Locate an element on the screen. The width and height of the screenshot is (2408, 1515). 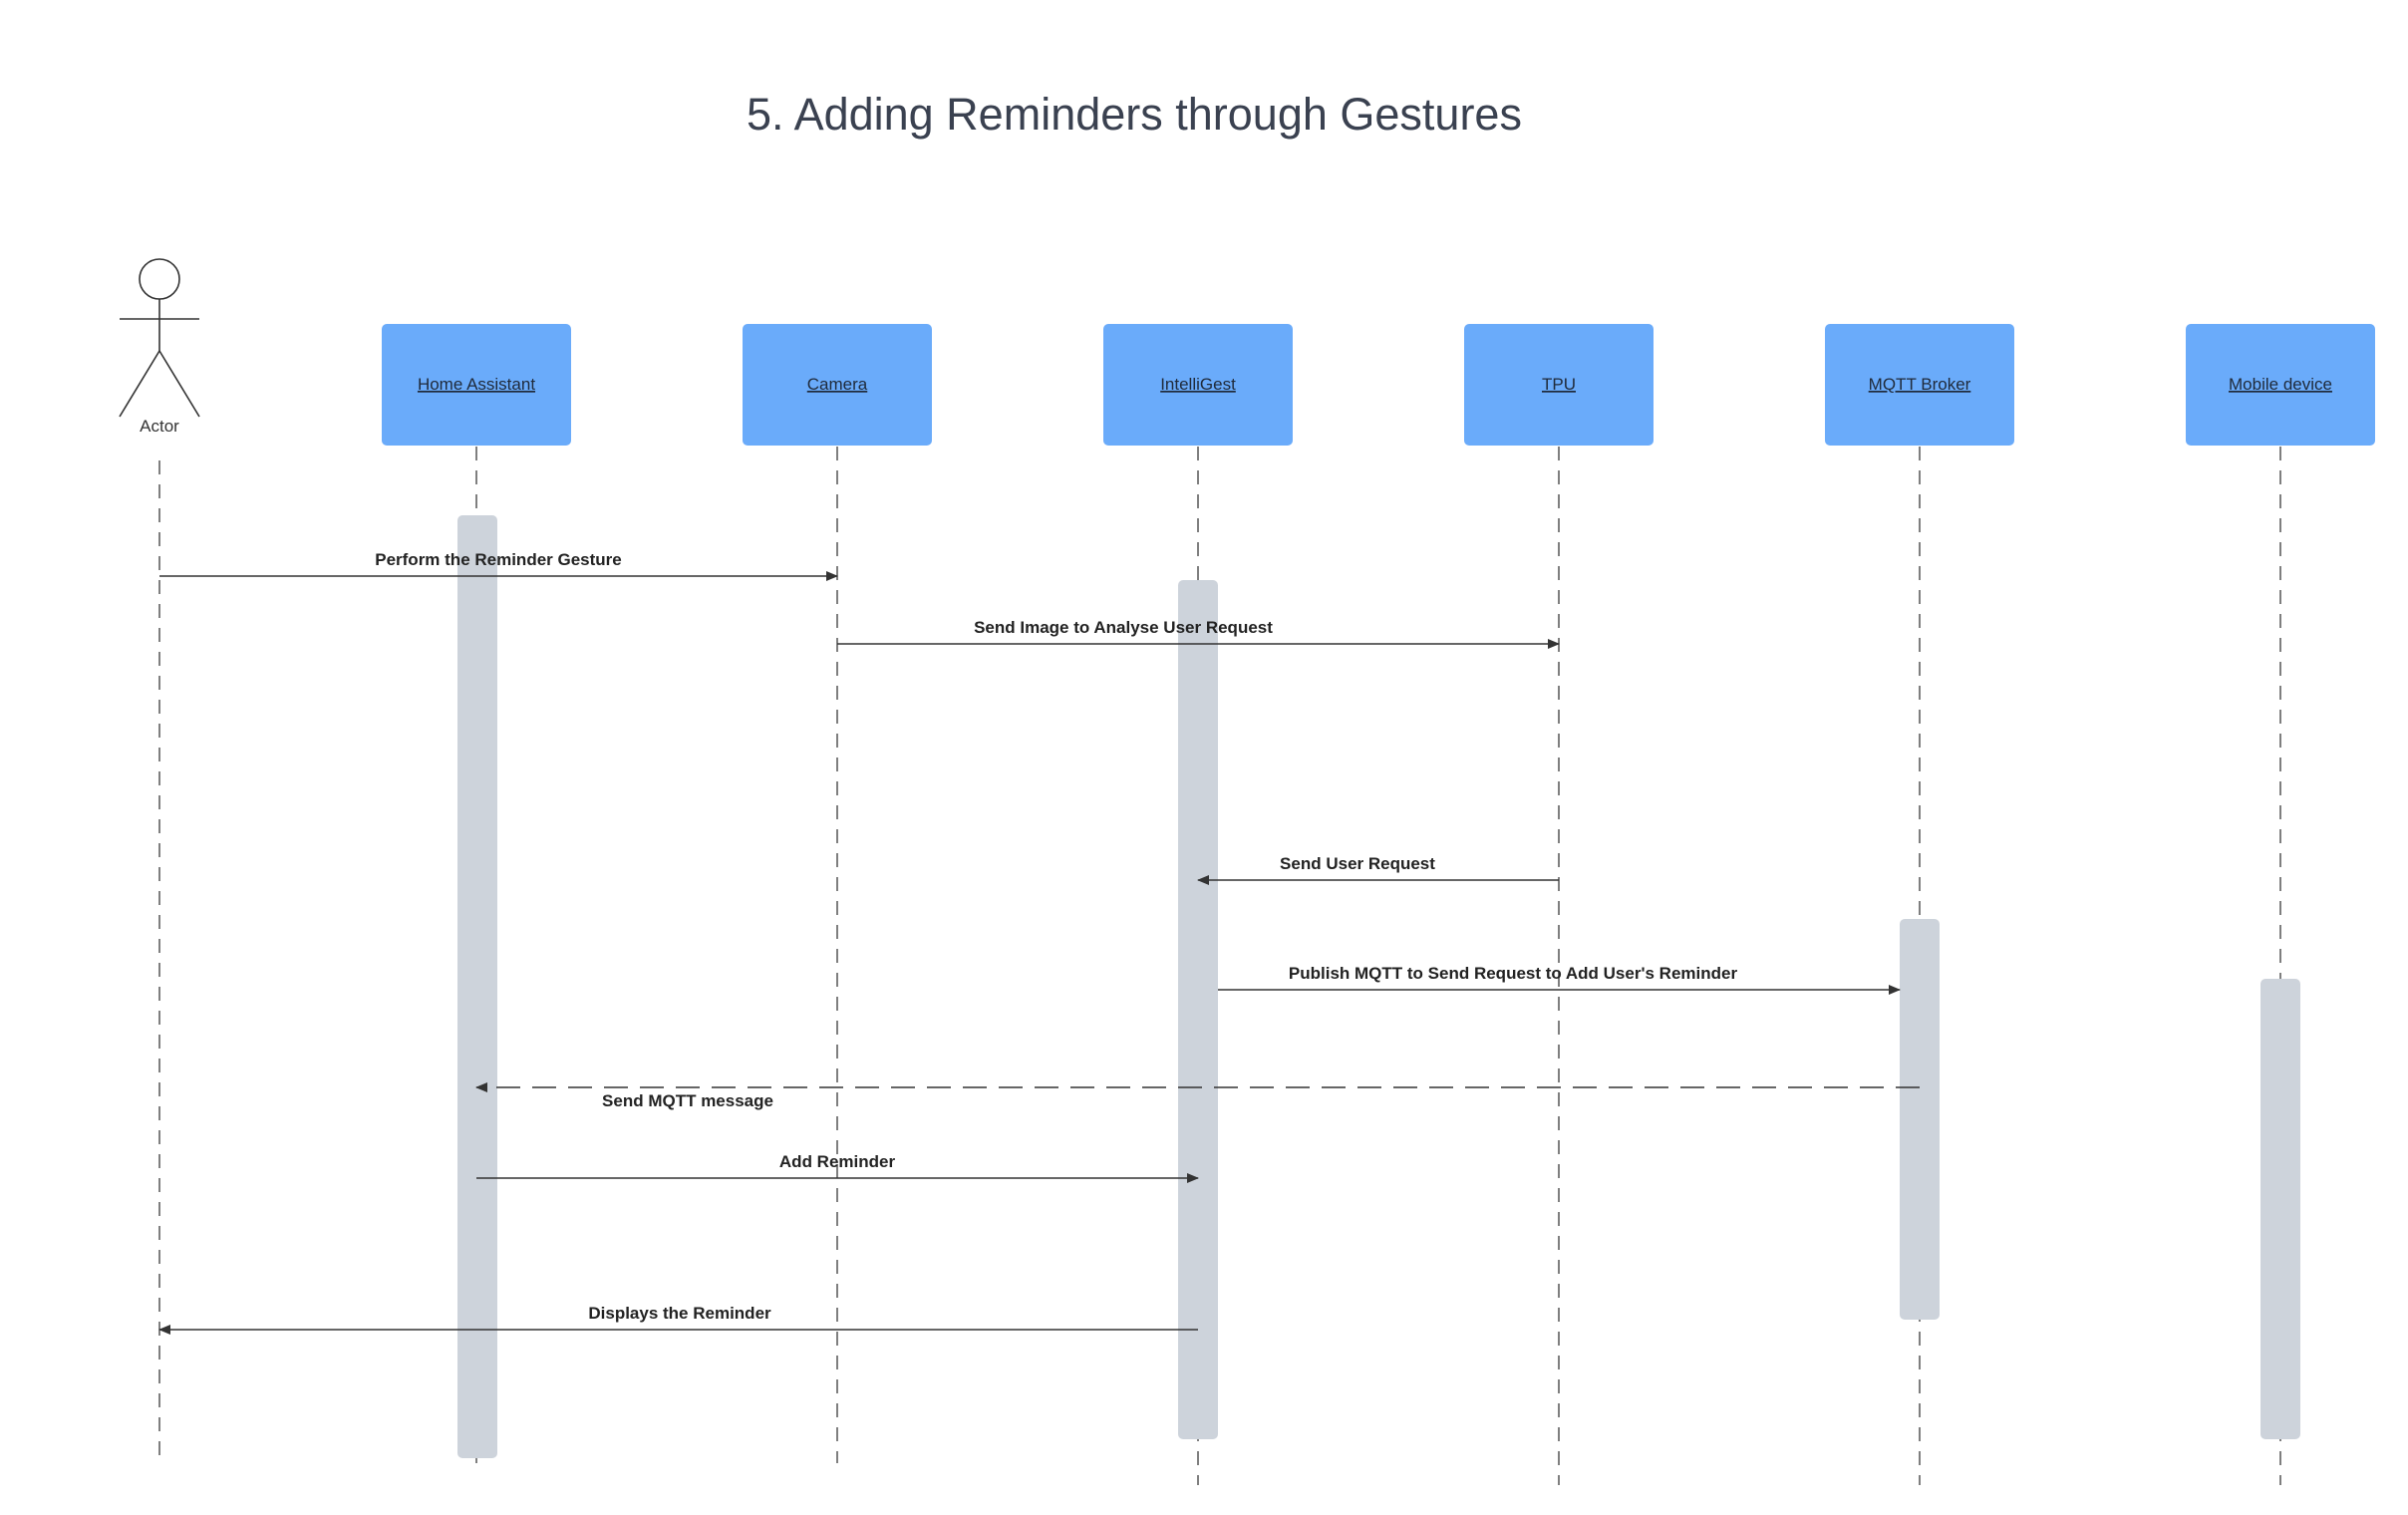
participant-intelligest: IntelliGest is located at coordinates (1198, 385).